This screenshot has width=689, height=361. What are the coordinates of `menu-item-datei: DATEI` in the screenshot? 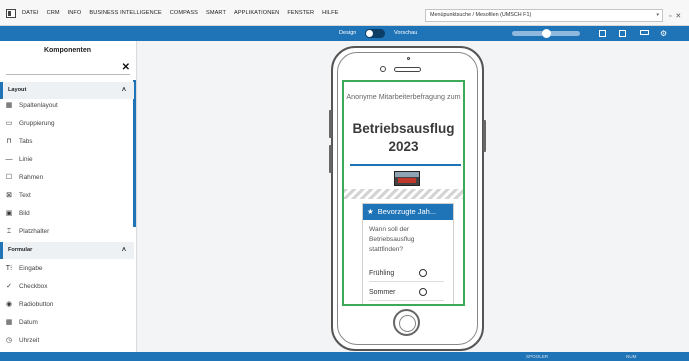 It's located at (30, 13).